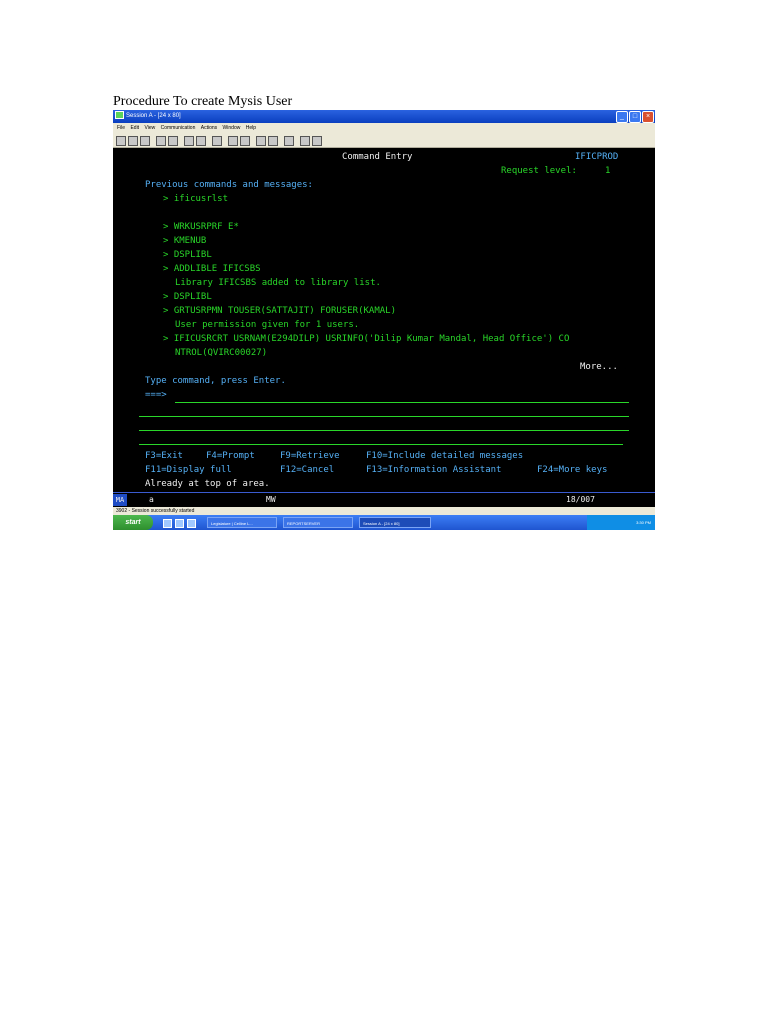 The image size is (768, 1024). I want to click on fkey-f11: F11=Display full, so click(188, 470).